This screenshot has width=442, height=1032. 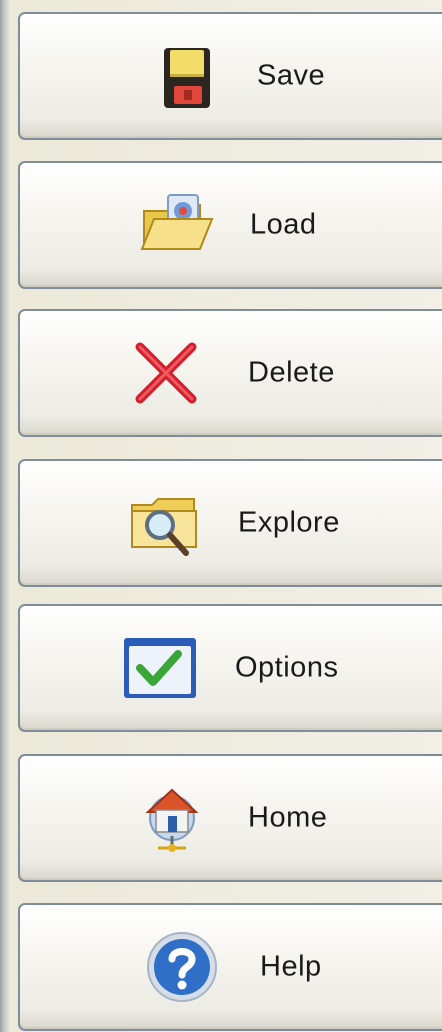 I want to click on explore-label: Explore, so click(x=289, y=522).